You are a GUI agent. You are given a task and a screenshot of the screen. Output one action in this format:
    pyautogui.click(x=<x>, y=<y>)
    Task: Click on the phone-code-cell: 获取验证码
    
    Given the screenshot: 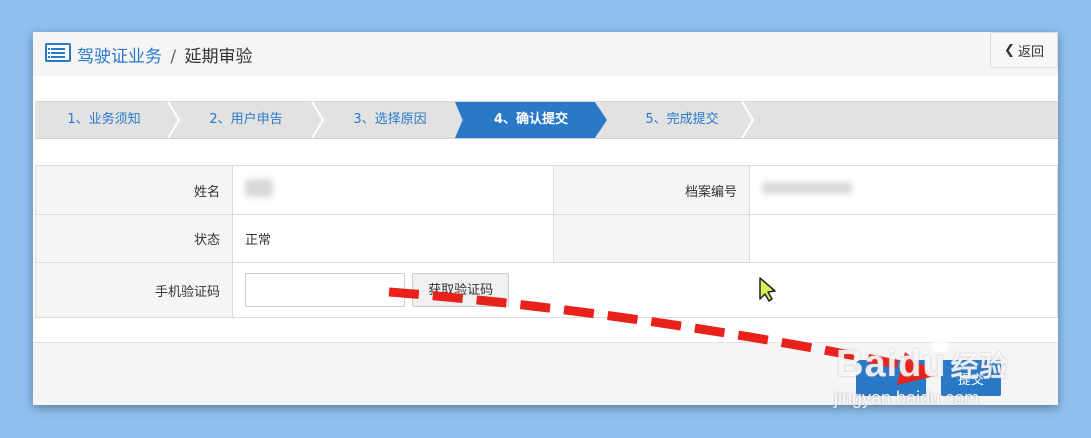 What is the action you would take?
    pyautogui.click(x=645, y=290)
    